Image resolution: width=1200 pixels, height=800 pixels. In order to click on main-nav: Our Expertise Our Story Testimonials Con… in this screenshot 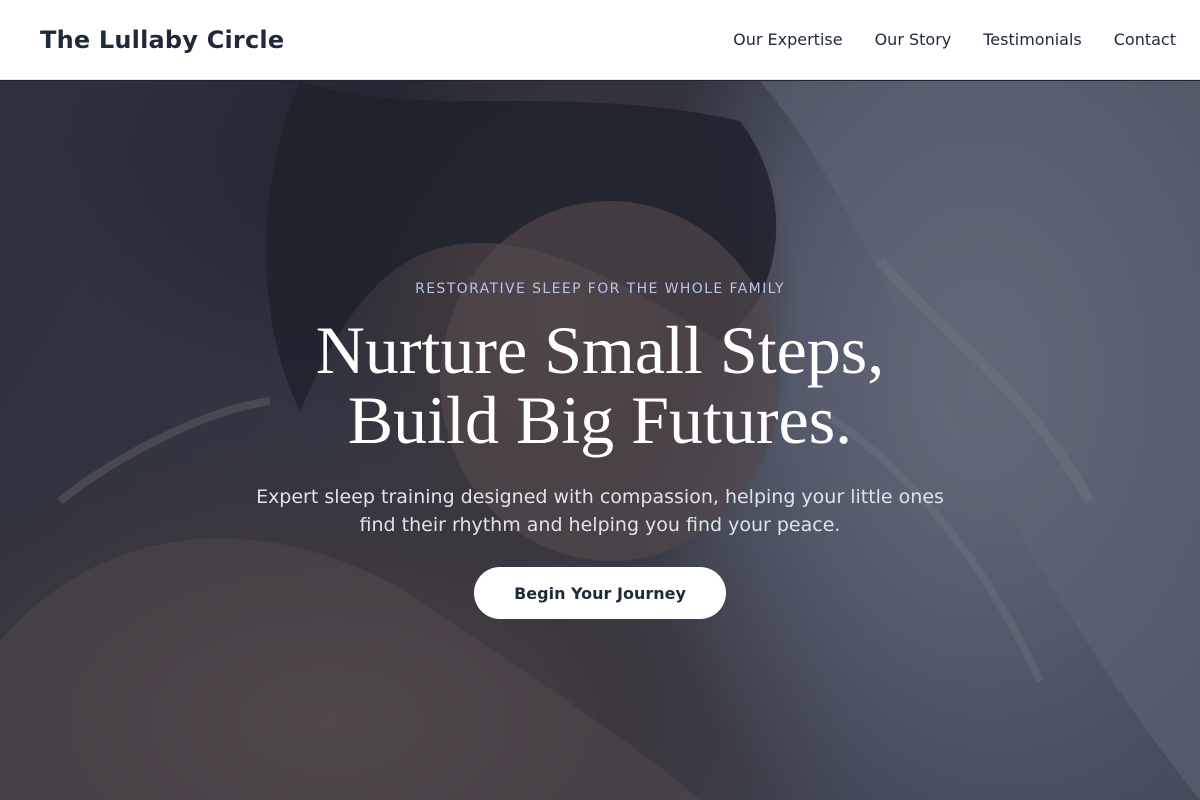, I will do `click(954, 39)`.